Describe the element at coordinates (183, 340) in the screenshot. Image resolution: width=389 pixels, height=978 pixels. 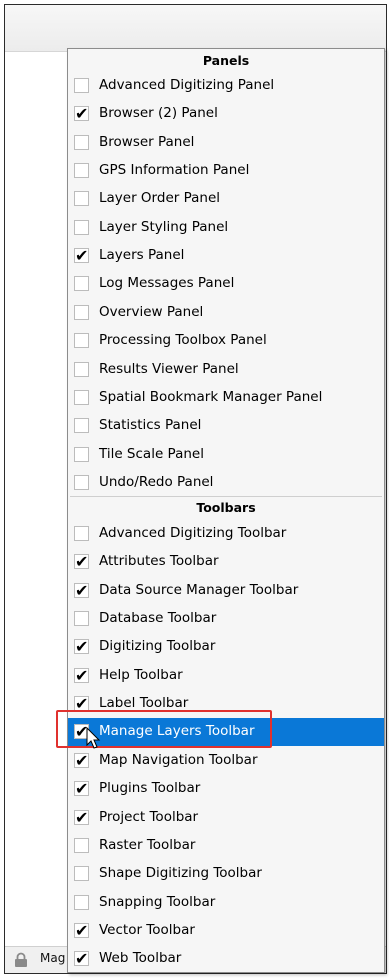
I see `menu-item-label: Processing Toolbox Panel` at that location.